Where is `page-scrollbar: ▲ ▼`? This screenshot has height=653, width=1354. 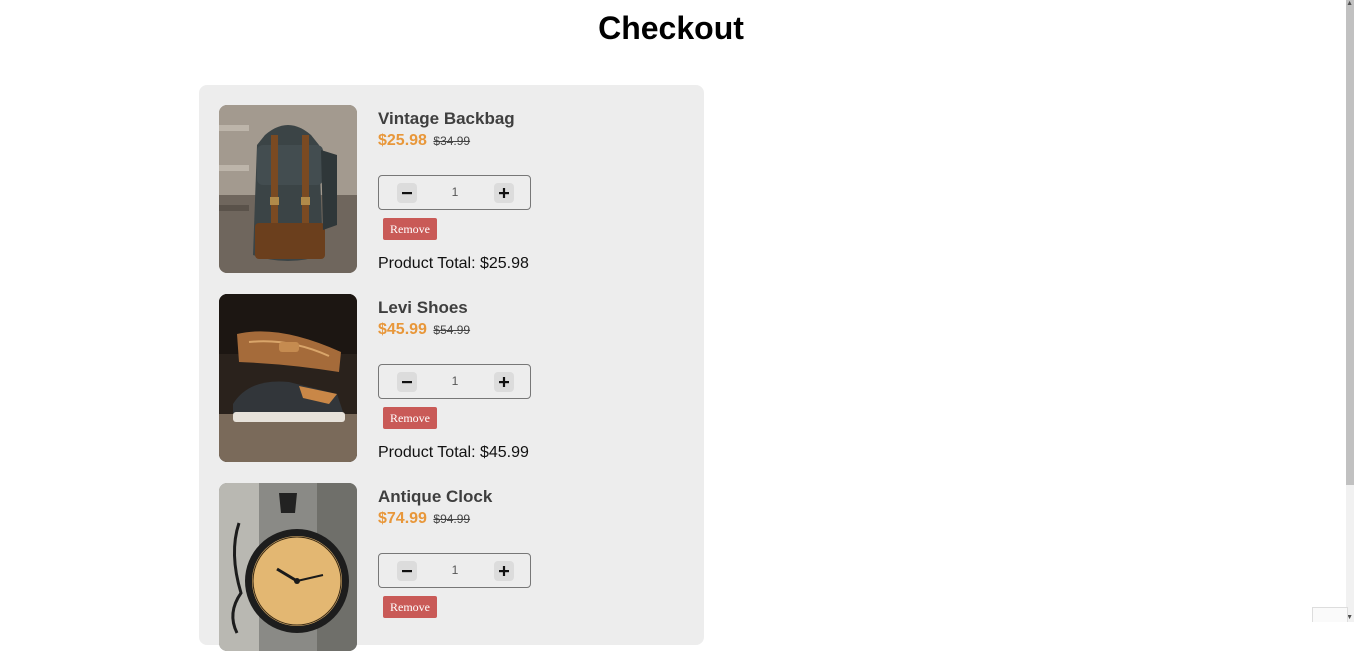
page-scrollbar: ▲ ▼ is located at coordinates (1350, 311).